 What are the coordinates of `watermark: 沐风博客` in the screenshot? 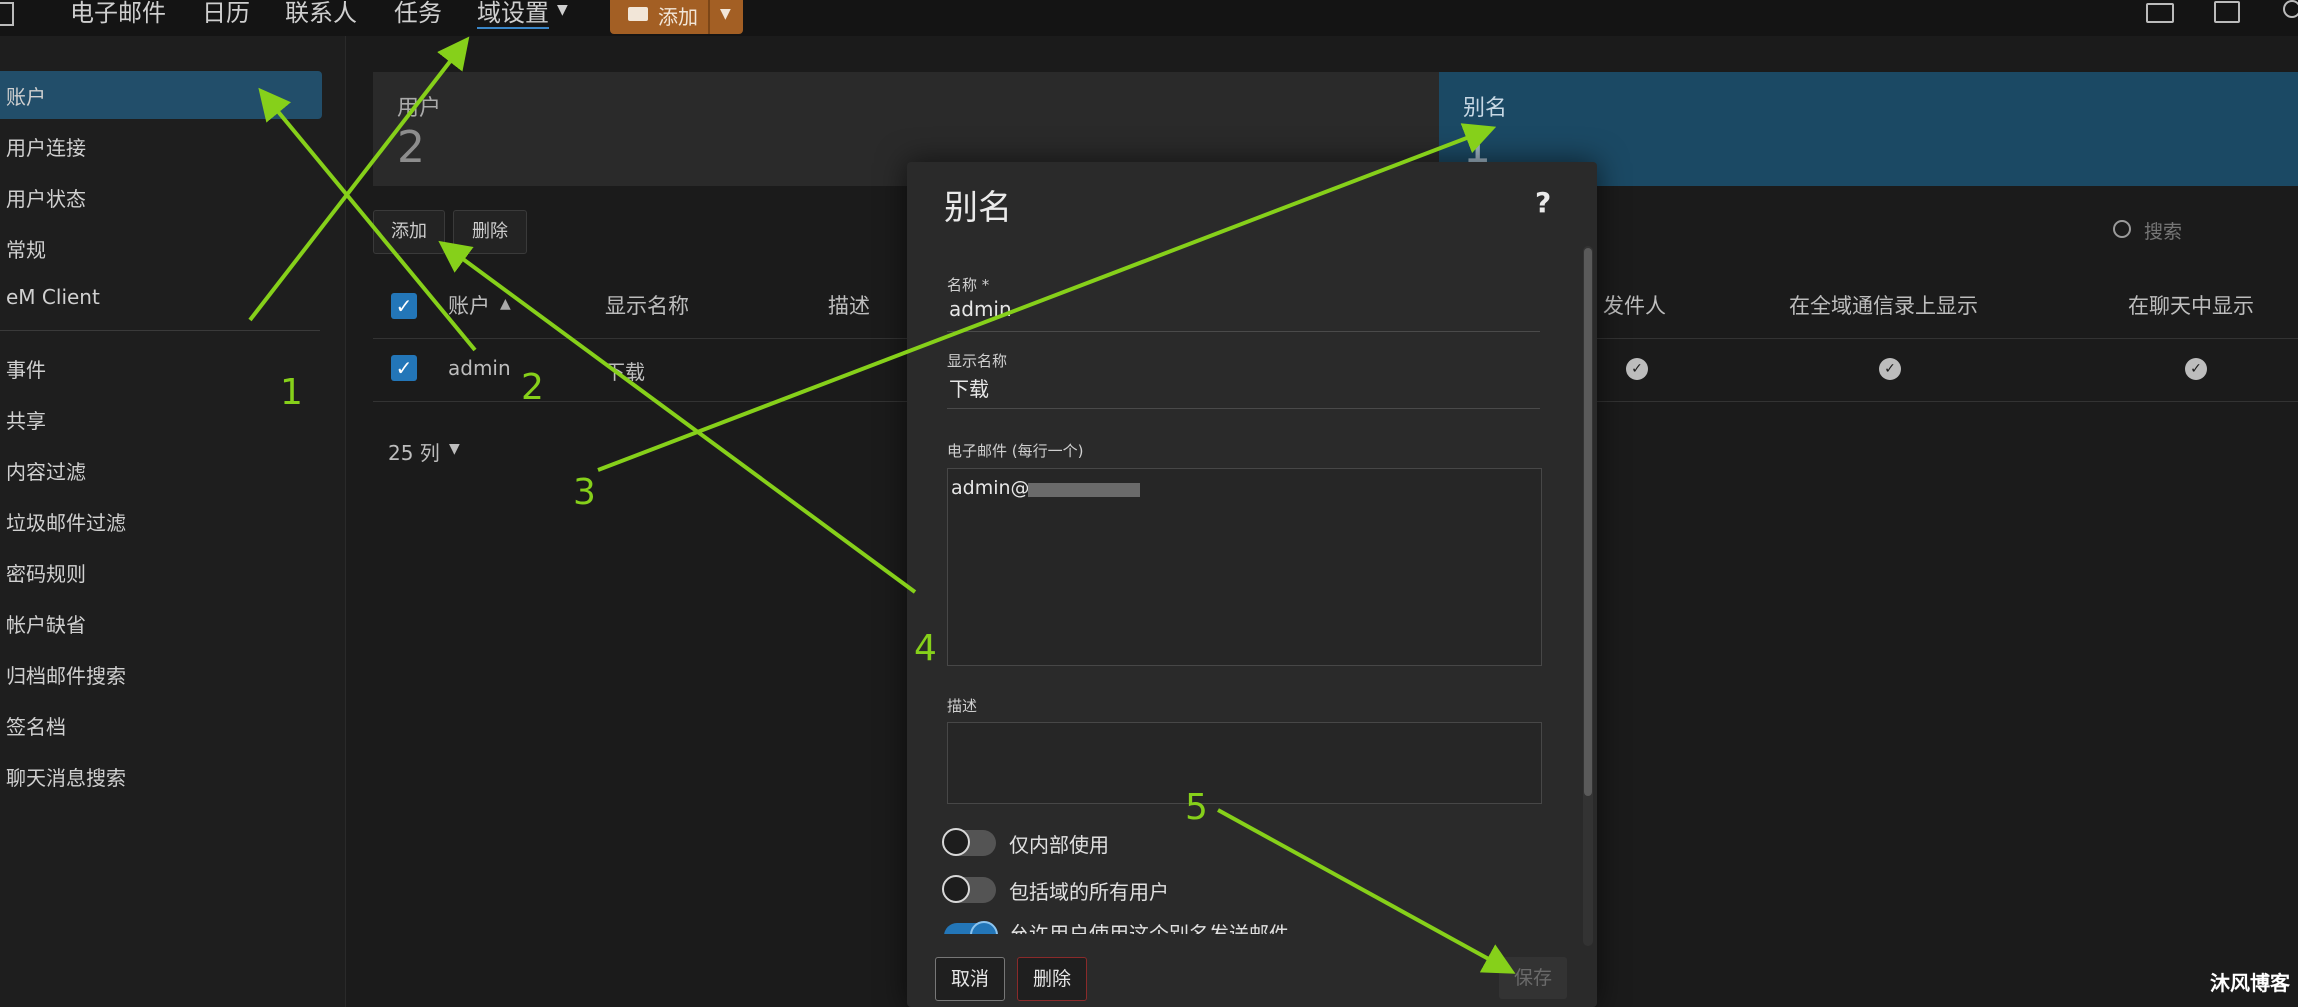 It's located at (2250, 983).